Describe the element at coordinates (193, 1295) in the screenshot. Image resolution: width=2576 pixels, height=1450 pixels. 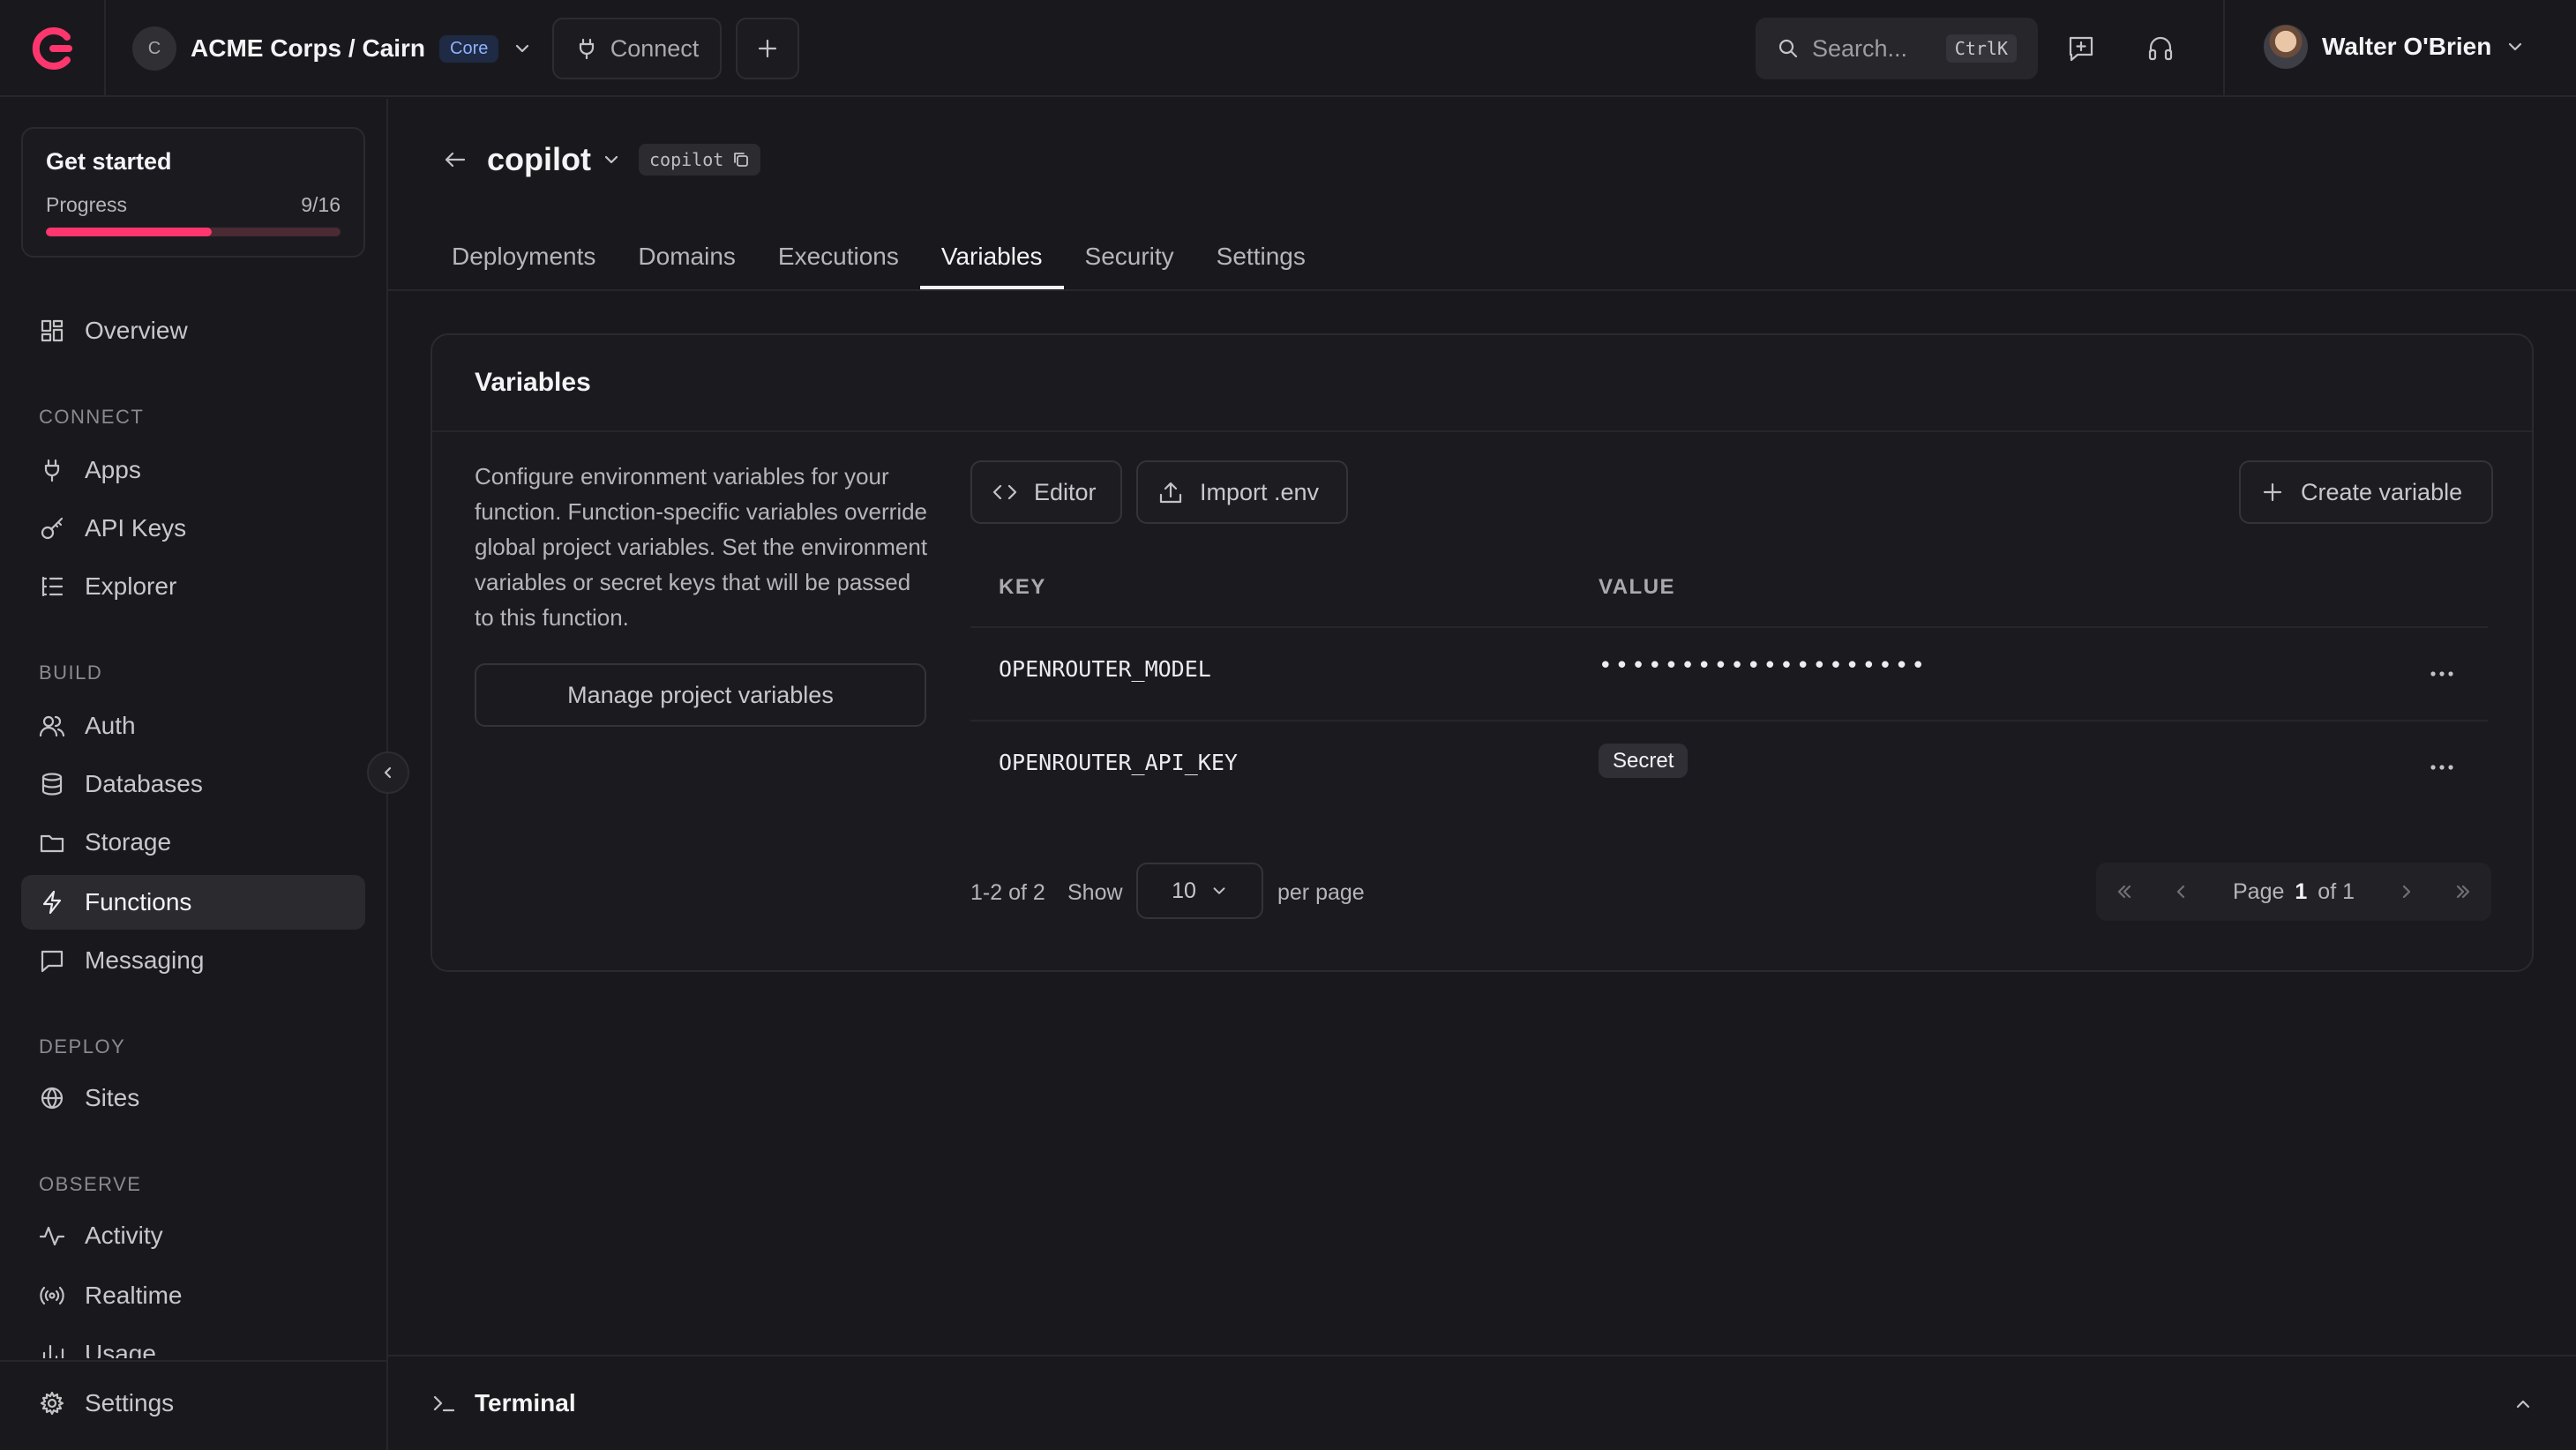
I see `sidebar-item-realtime: Realtime` at that location.